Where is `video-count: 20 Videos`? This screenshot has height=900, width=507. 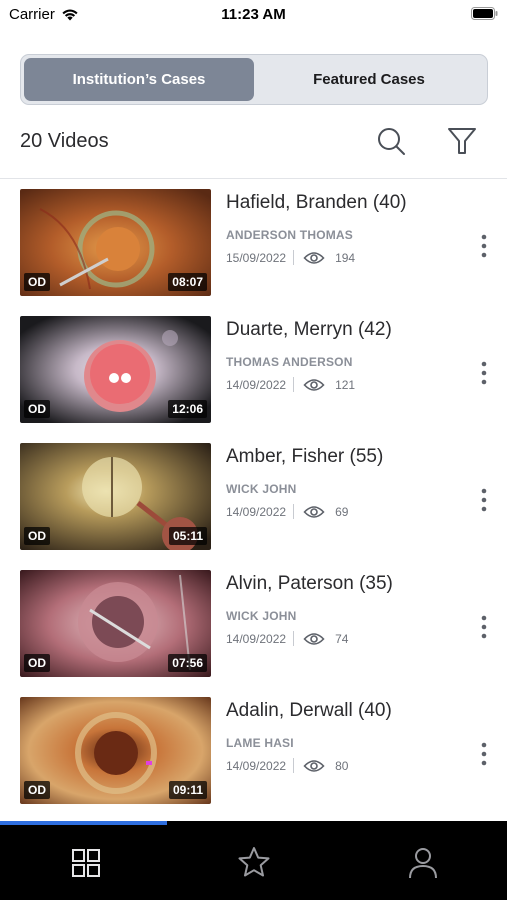
video-count: 20 Videos is located at coordinates (64, 141).